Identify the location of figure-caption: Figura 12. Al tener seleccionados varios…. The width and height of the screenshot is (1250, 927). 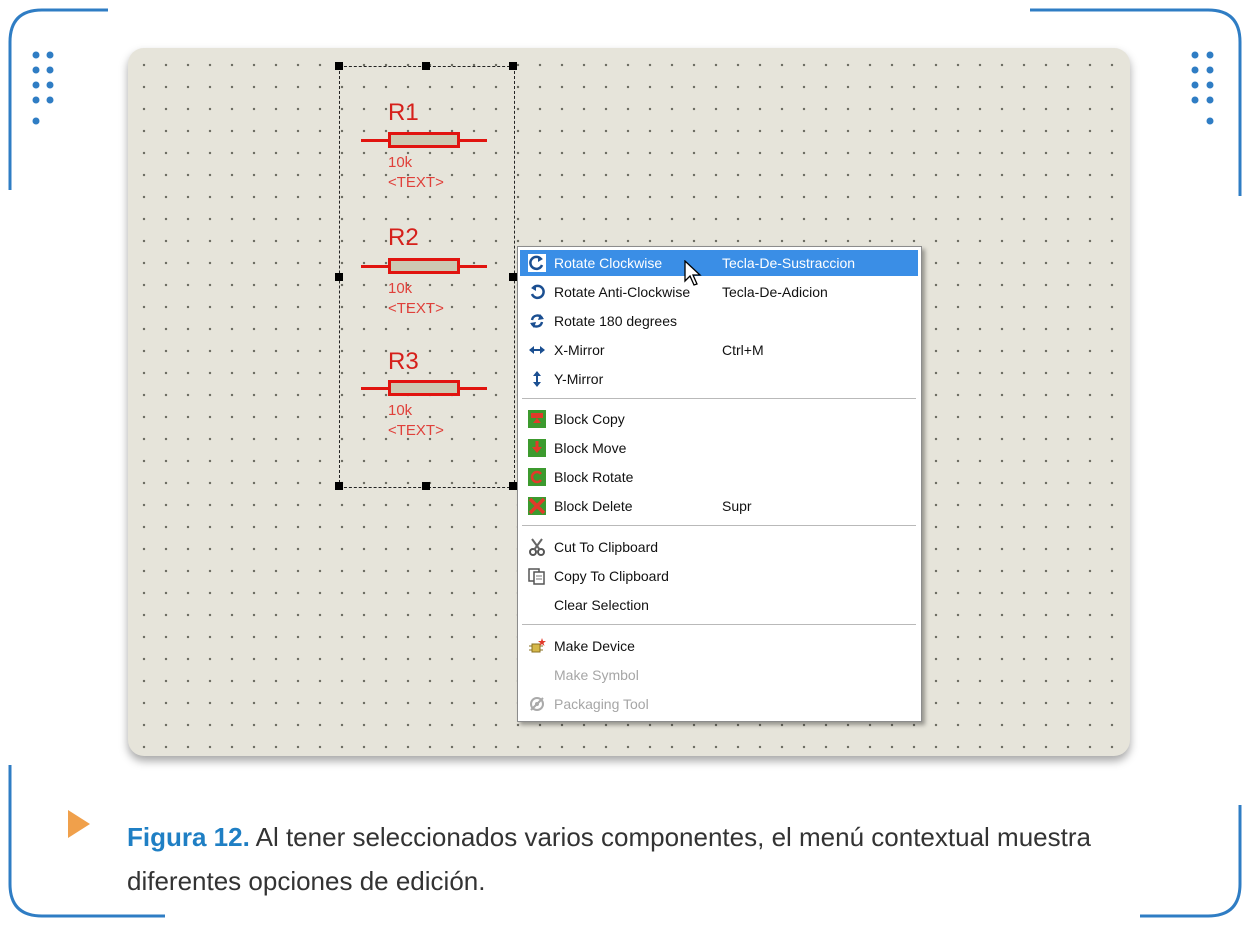
(617, 859).